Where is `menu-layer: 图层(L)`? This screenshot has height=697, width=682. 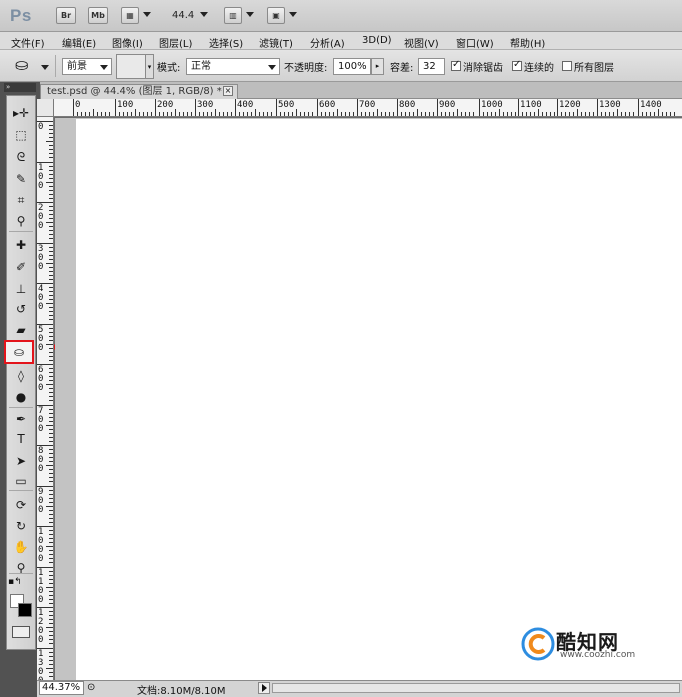 menu-layer: 图层(L) is located at coordinates (175, 42).